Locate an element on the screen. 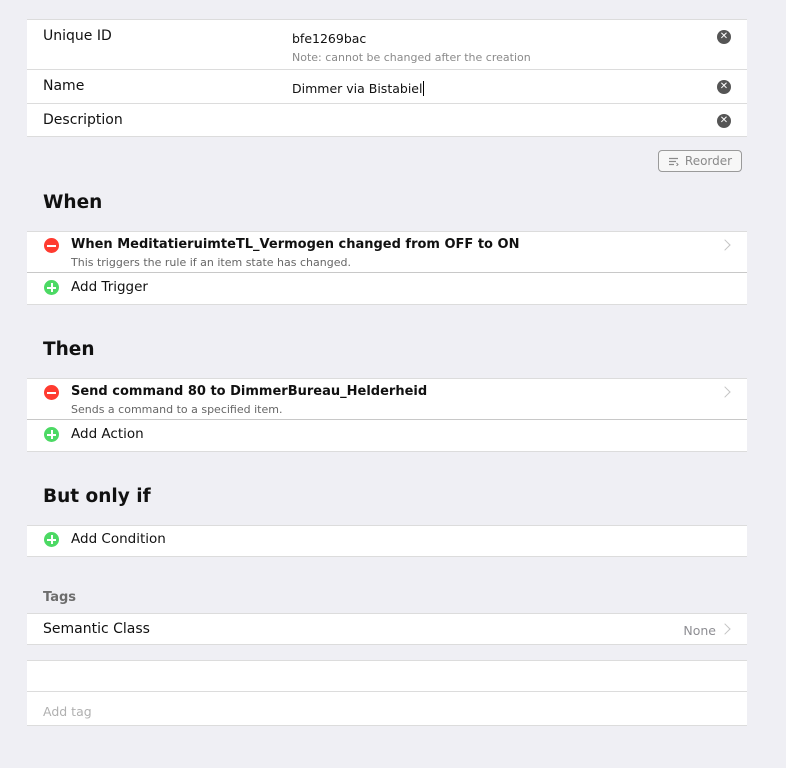 This screenshot has height=768, width=786. tags-heading: Tags is located at coordinates (60, 597).